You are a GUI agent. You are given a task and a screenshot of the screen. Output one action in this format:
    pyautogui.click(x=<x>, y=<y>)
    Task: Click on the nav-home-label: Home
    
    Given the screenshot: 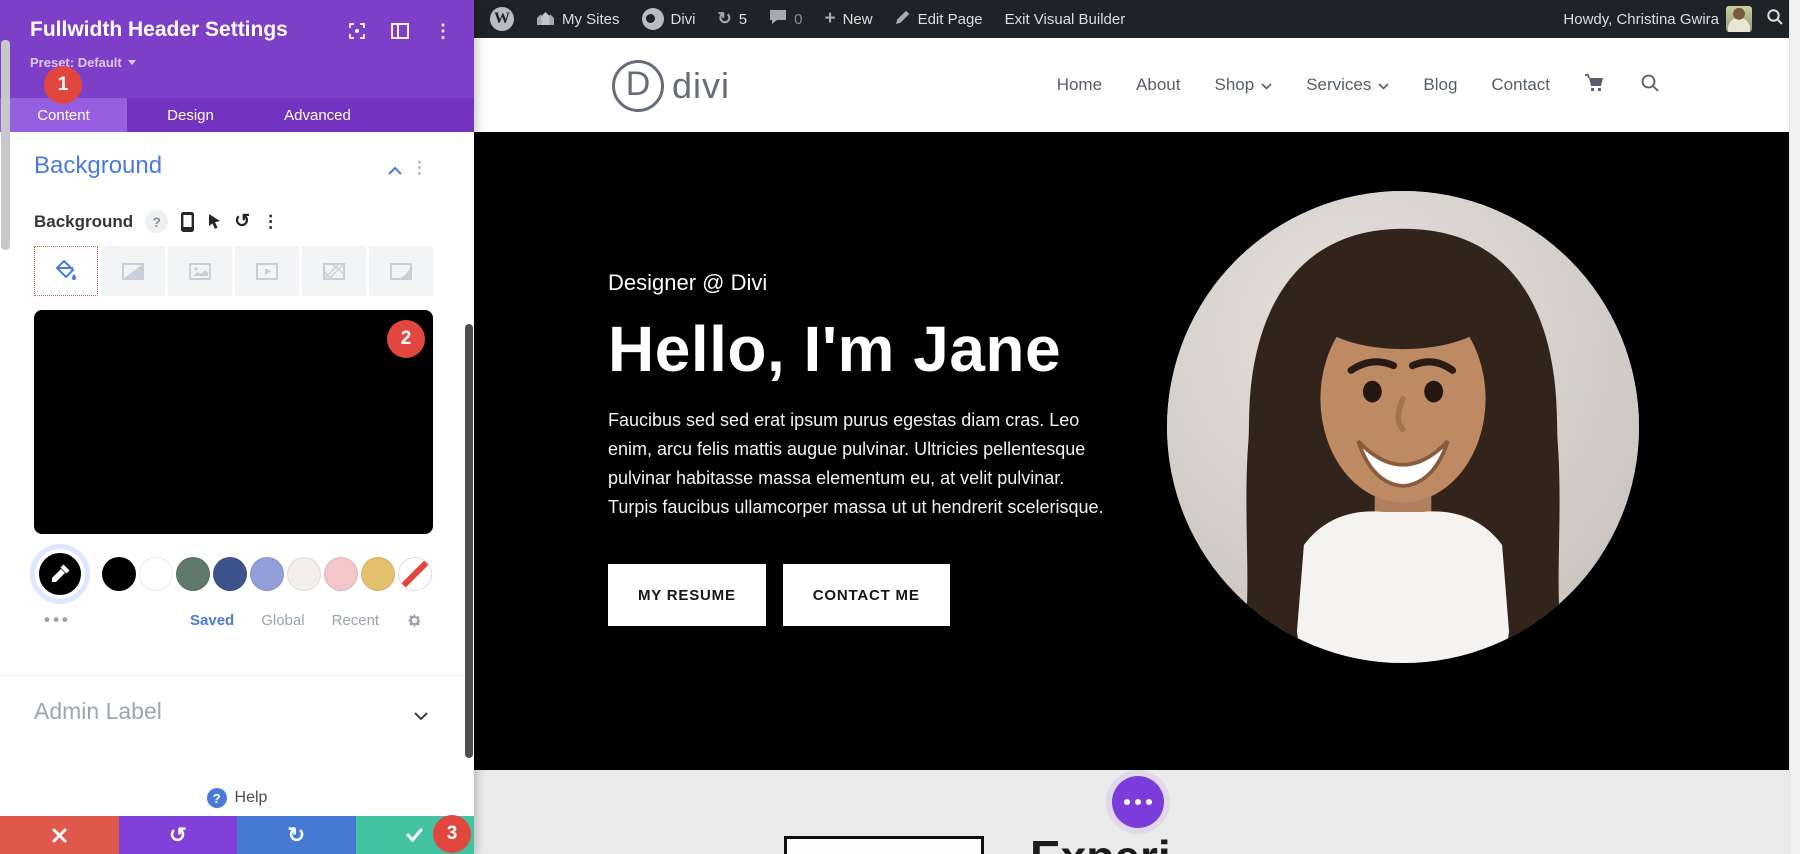 What is the action you would take?
    pyautogui.click(x=1079, y=84)
    